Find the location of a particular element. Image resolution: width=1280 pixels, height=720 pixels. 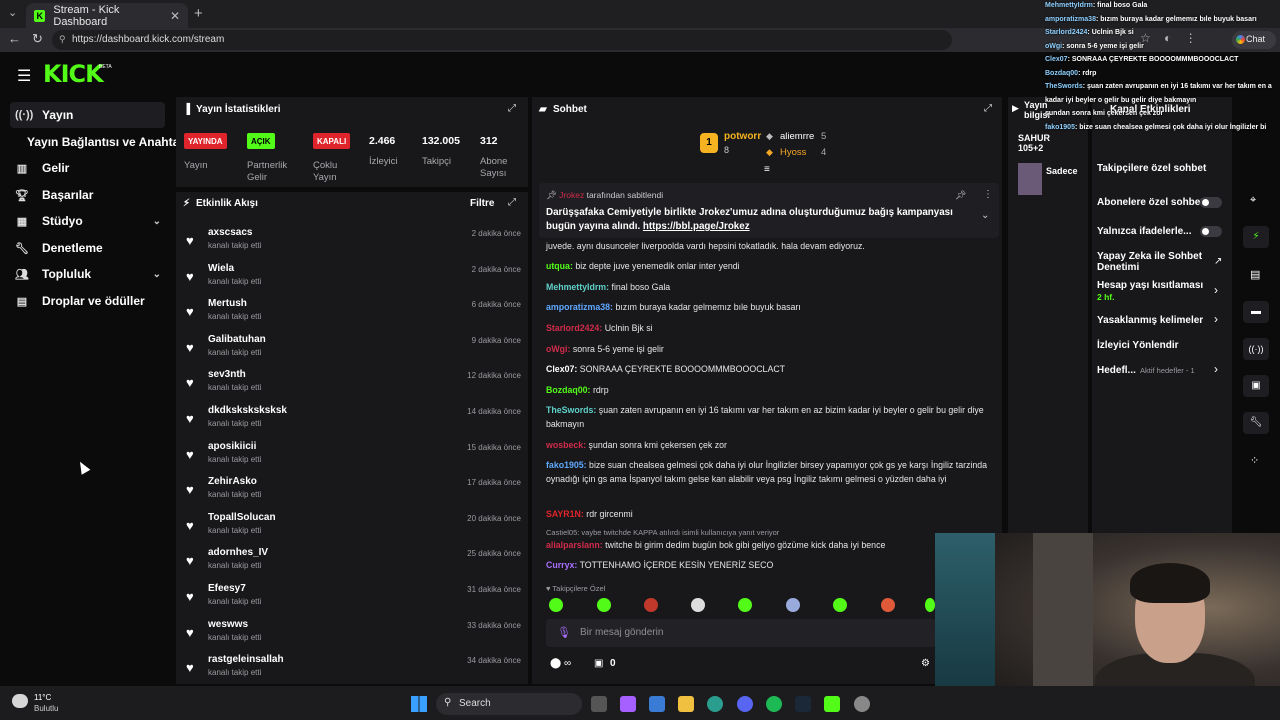

tab-search-icon: ⌄ is located at coordinates (12, 12).